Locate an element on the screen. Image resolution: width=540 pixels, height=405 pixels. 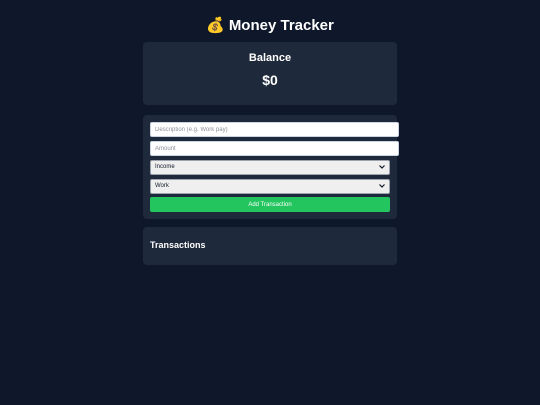
type-select: Income is located at coordinates (270, 167).